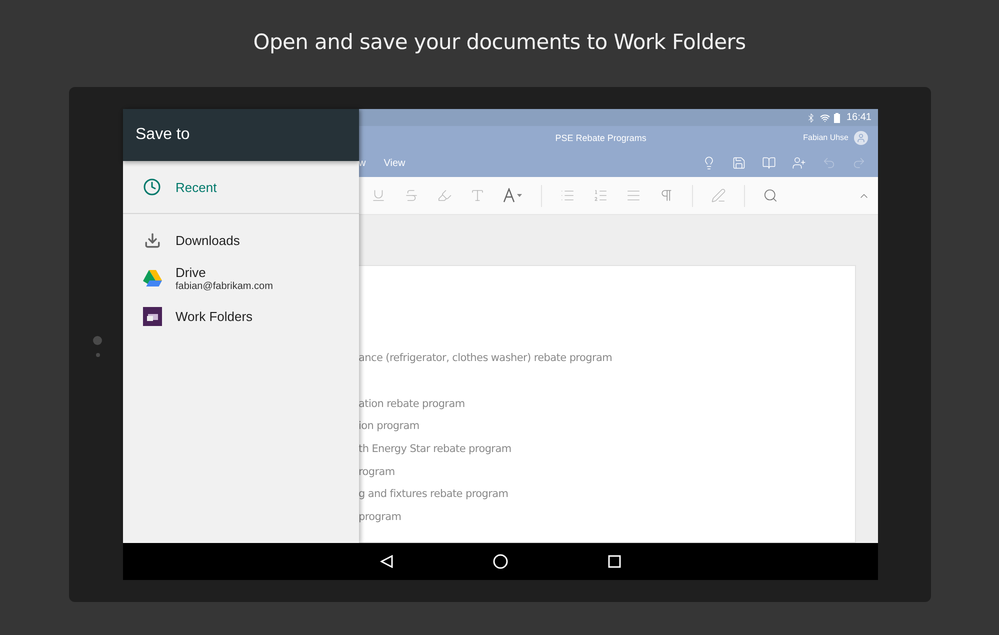 The width and height of the screenshot is (999, 635). I want to click on document-line: program, so click(380, 518).